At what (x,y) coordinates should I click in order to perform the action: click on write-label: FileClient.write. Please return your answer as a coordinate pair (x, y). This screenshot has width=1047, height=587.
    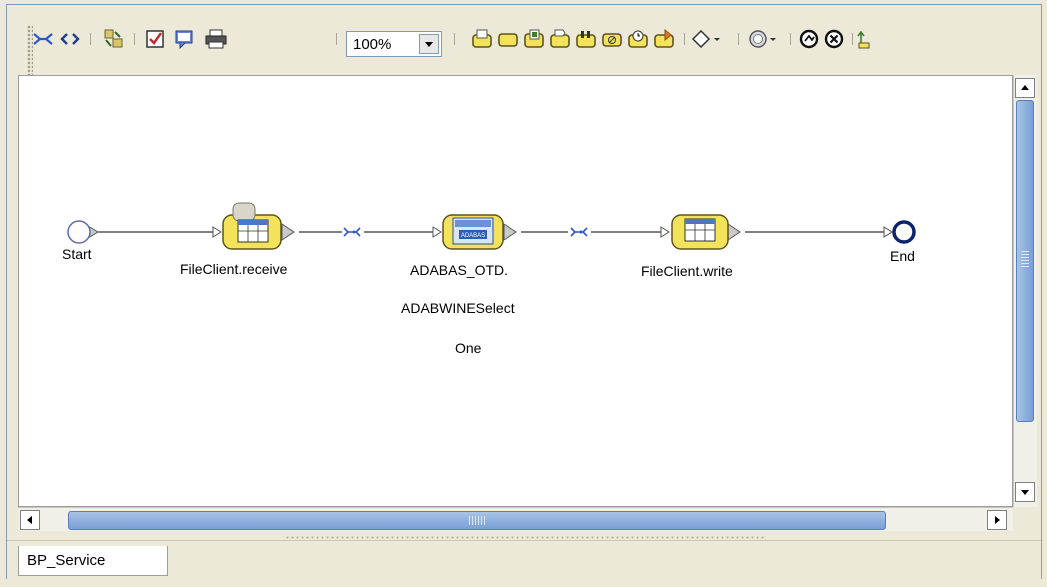
    Looking at the image, I should click on (687, 271).